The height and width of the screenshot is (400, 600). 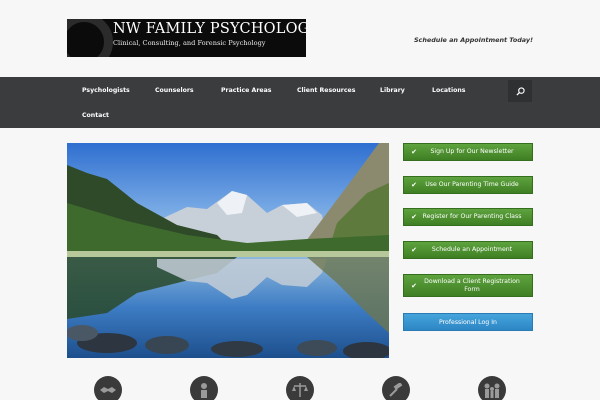 I want to click on schedule-appointment-link: Schedule an Appointment Today!, so click(x=473, y=40).